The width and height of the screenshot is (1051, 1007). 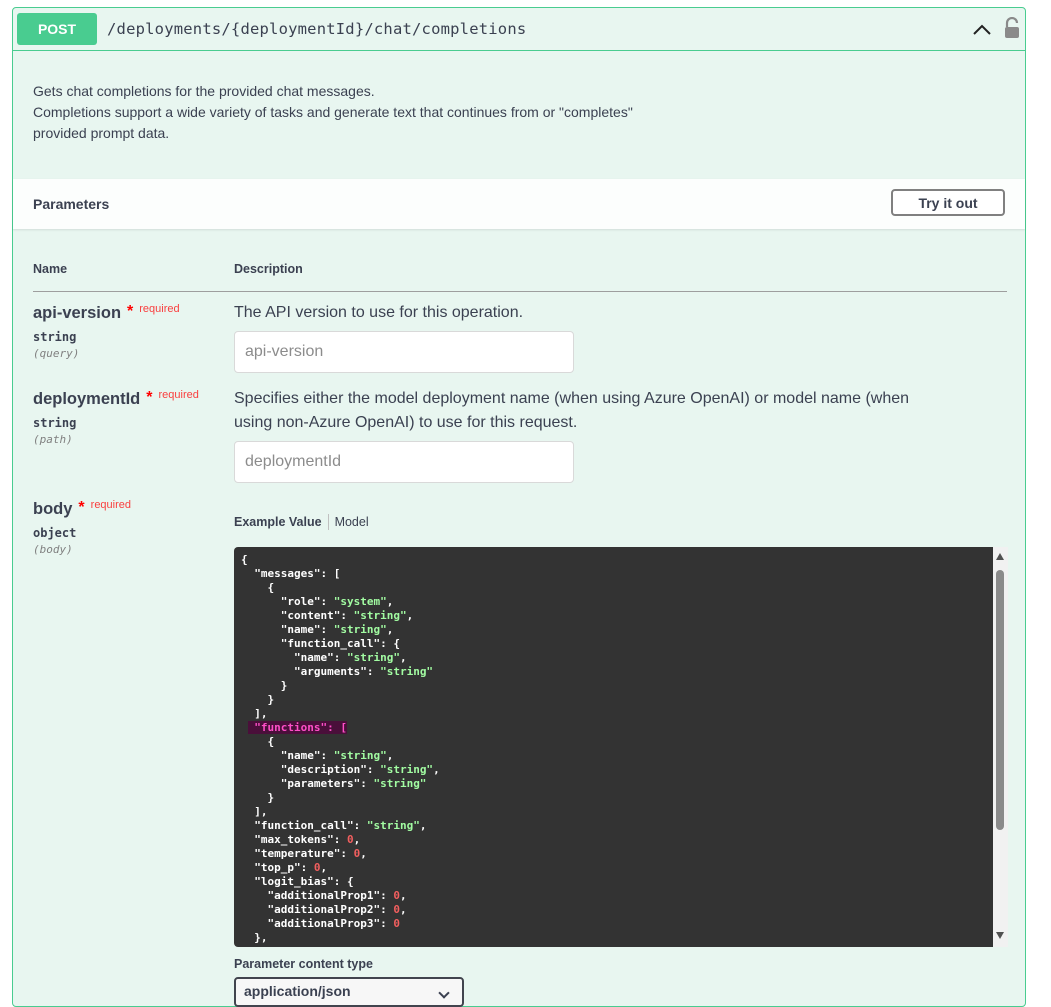 I want to click on tab-example-value: Example Value, so click(x=278, y=522).